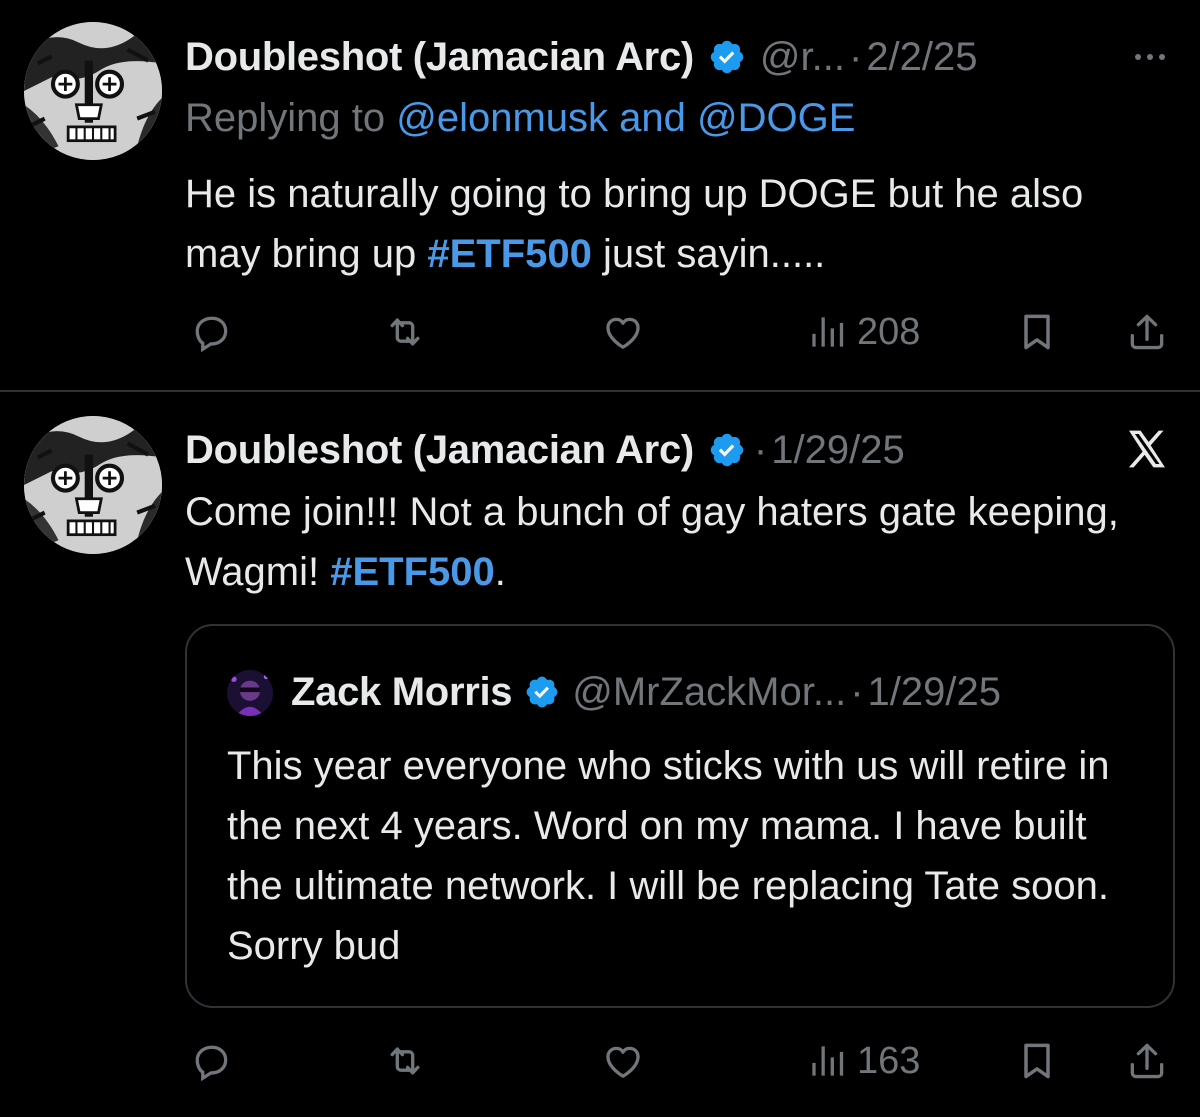 This screenshot has width=1200, height=1117. I want to click on replying-prefix: Replying to, so click(291, 118).